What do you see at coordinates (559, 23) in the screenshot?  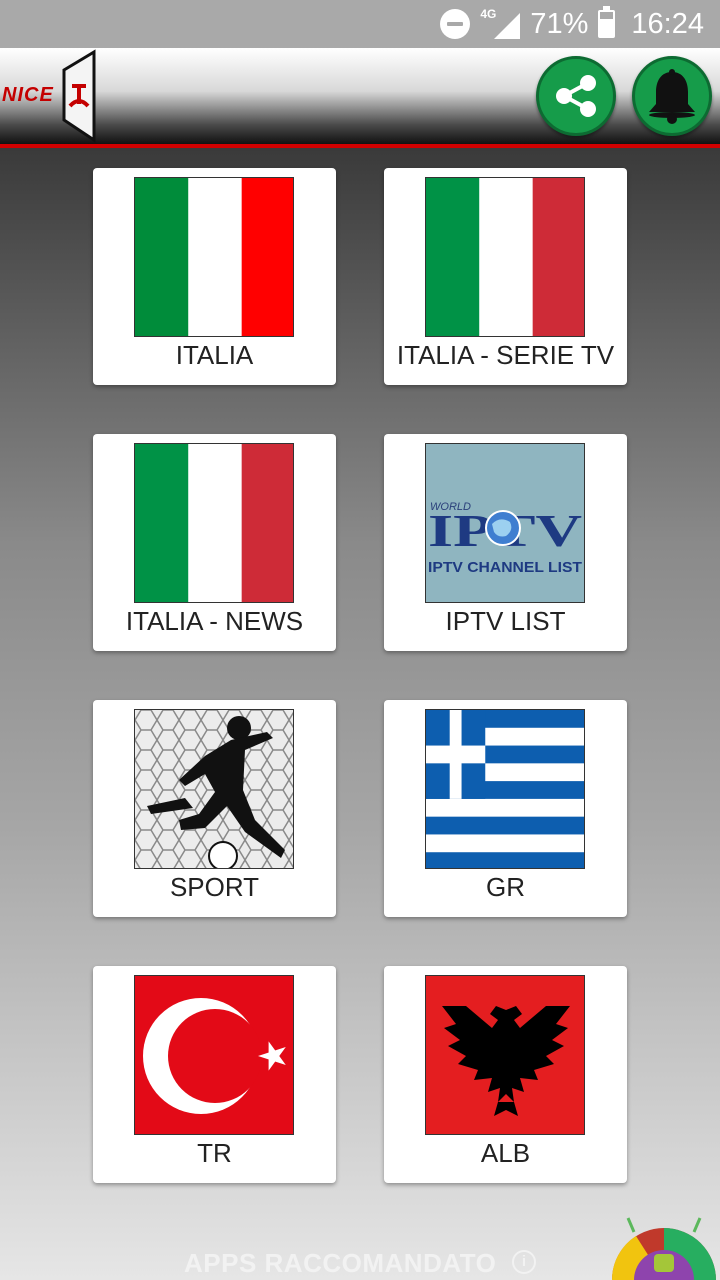 I see `battery-percent: 71%` at bounding box center [559, 23].